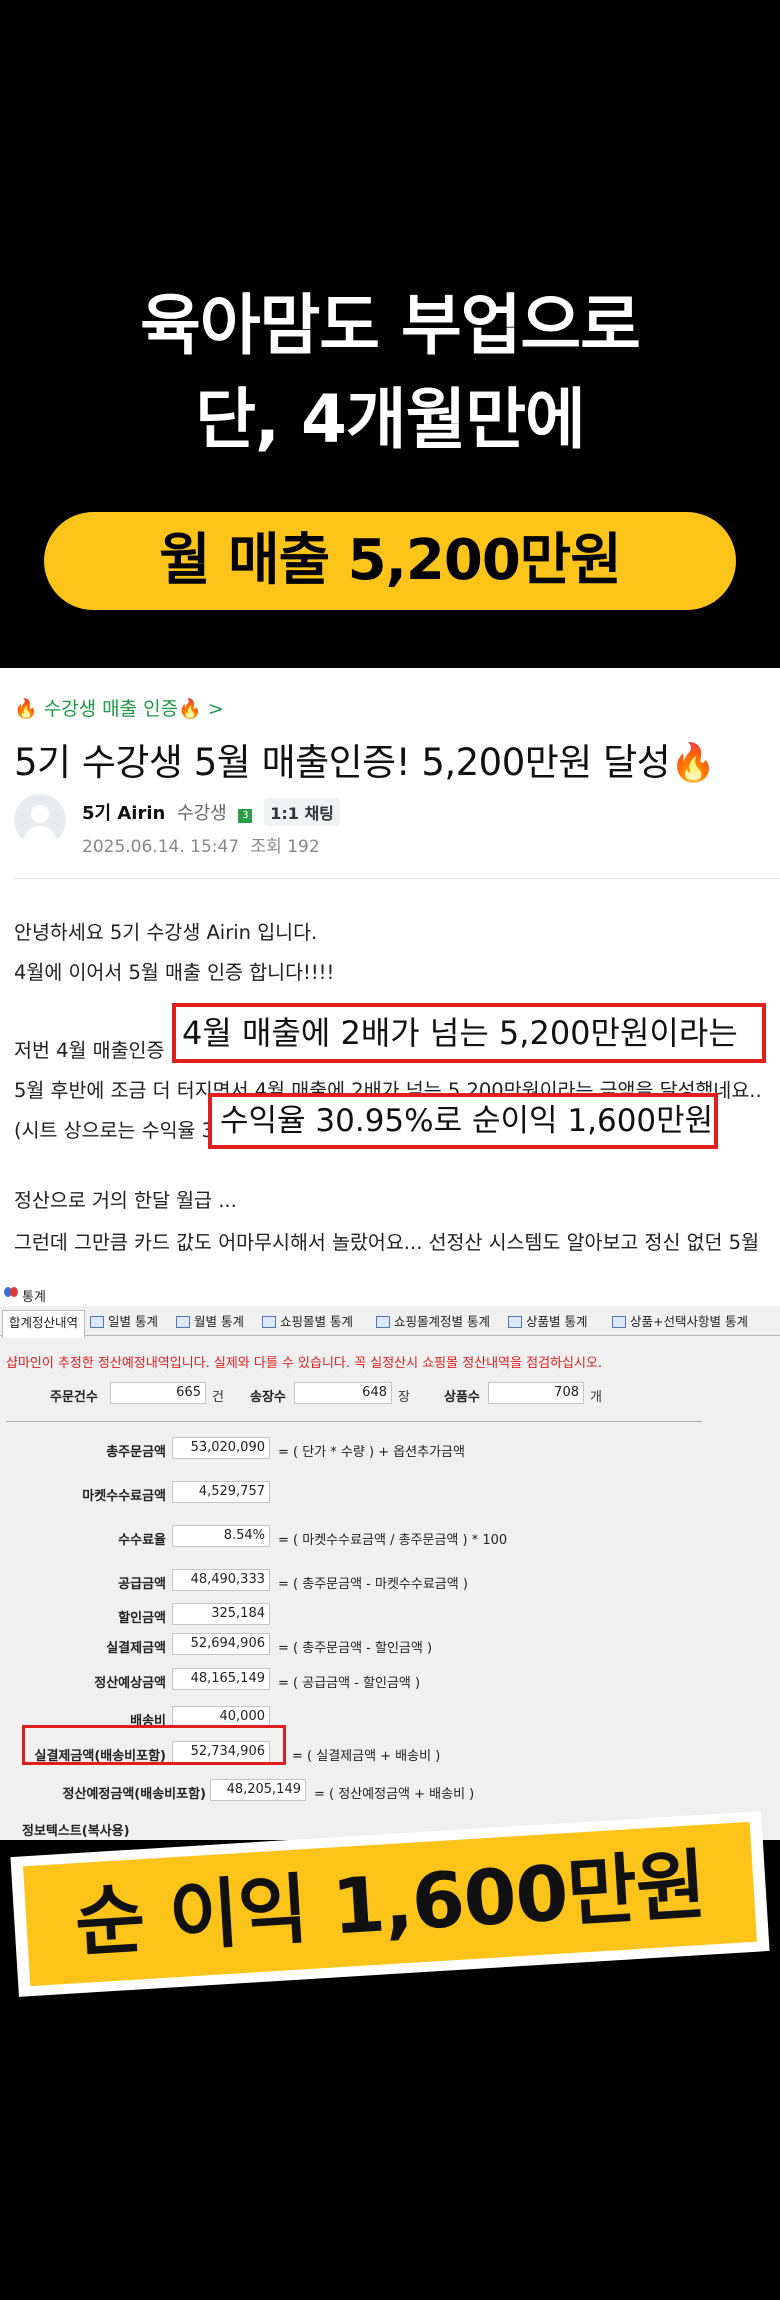 The width and height of the screenshot is (780, 2300). What do you see at coordinates (34, 1297) in the screenshot?
I see `window-title: 통계` at bounding box center [34, 1297].